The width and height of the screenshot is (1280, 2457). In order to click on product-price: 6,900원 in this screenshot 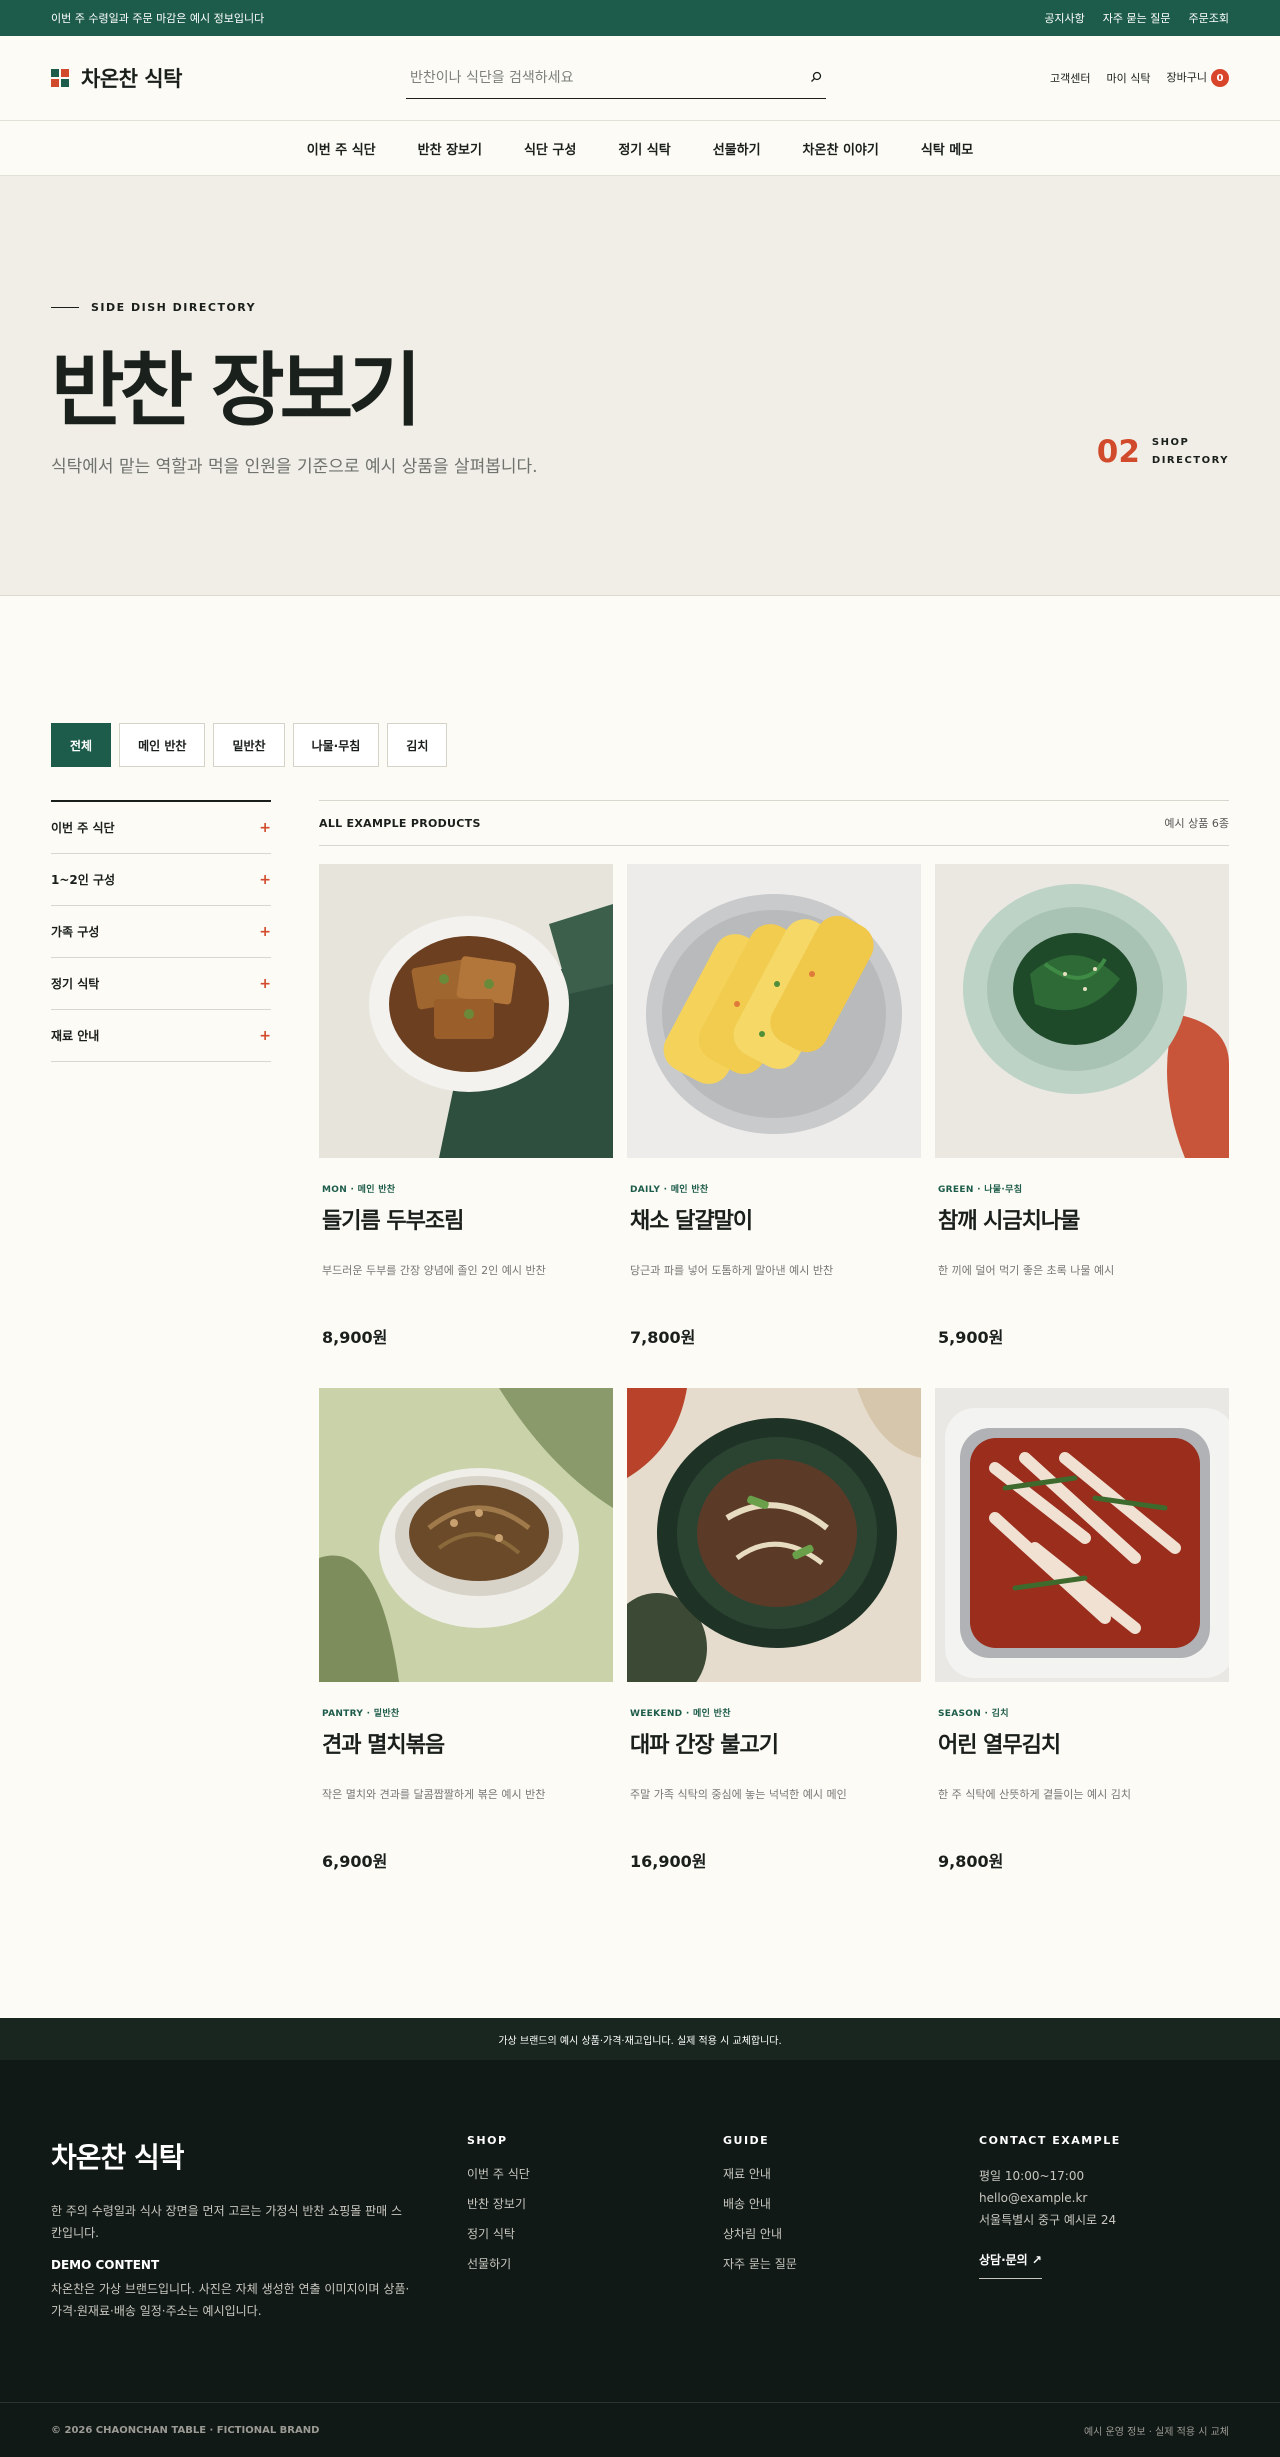, I will do `click(355, 1861)`.